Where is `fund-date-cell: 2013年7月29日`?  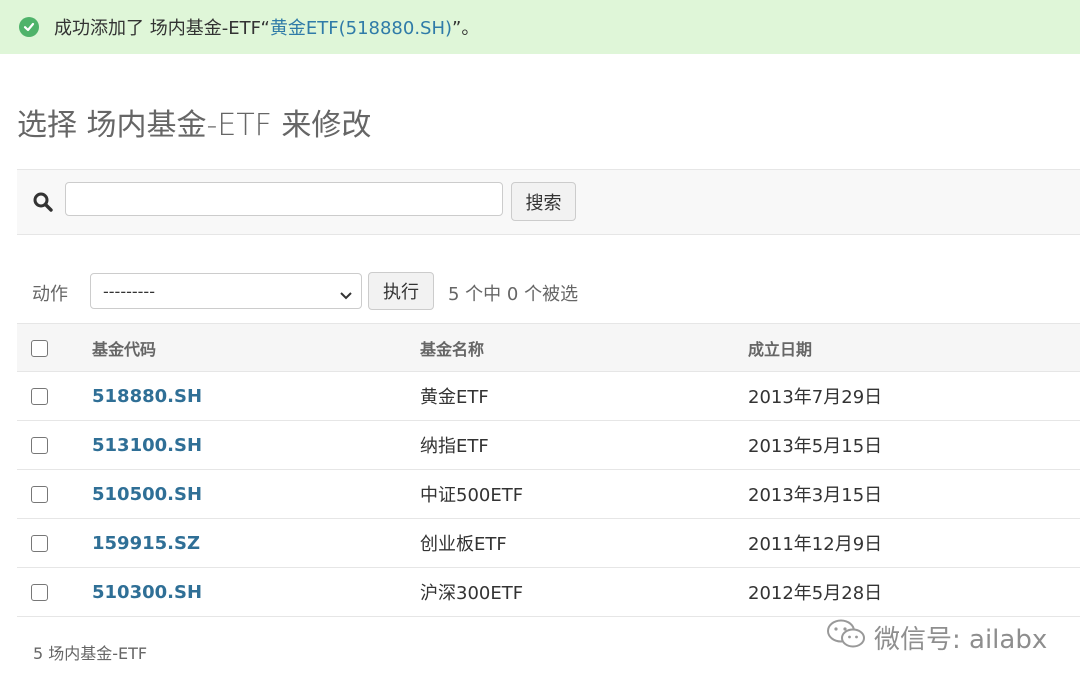 fund-date-cell: 2013年7月29日 is located at coordinates (914, 396).